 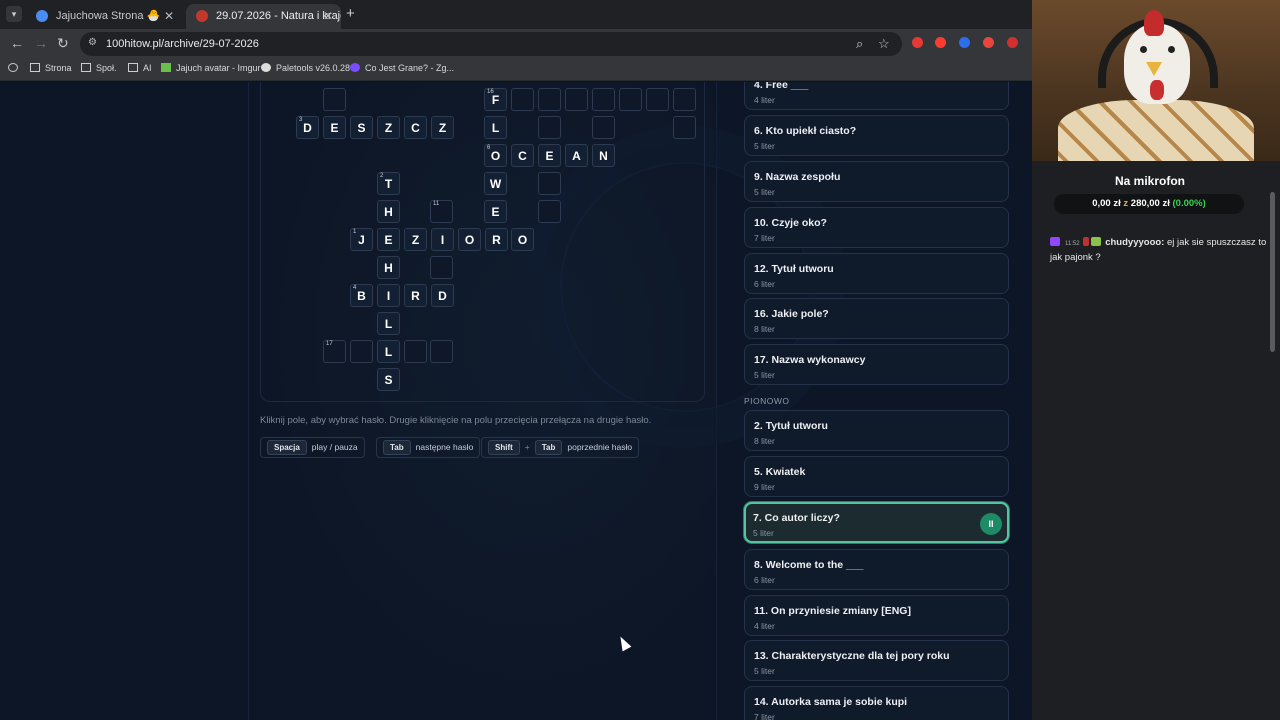 What do you see at coordinates (211, 68) in the screenshot?
I see `bookmark-imgur: Jajuch avatar - Imgur` at bounding box center [211, 68].